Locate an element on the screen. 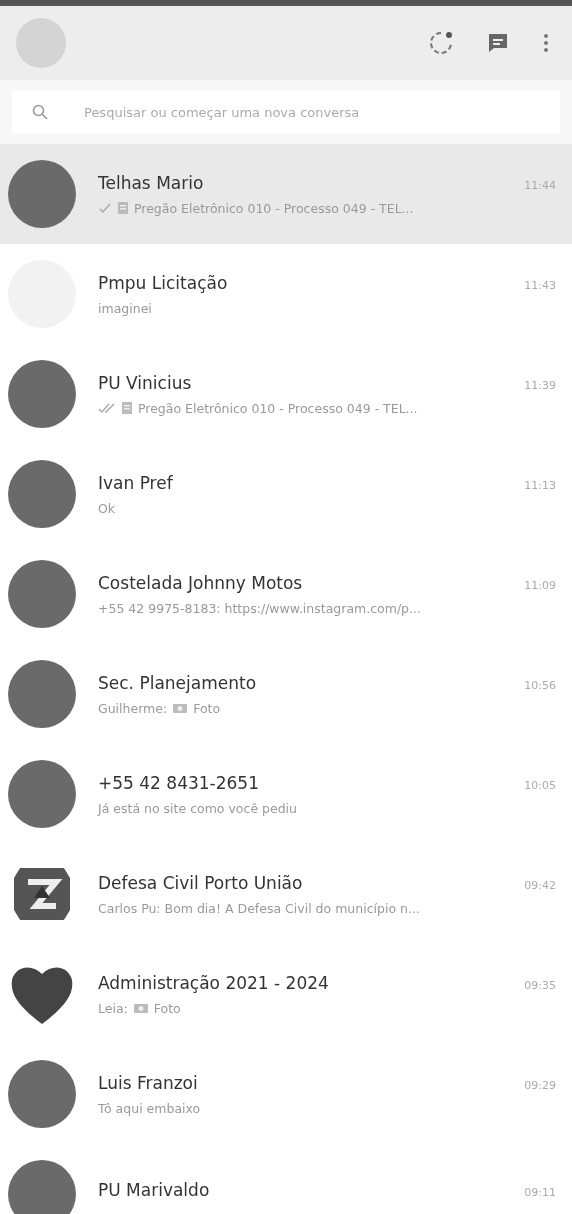 Image resolution: width=572 pixels, height=1214 pixels. contact-name: Luis Franzoi is located at coordinates (148, 1082).